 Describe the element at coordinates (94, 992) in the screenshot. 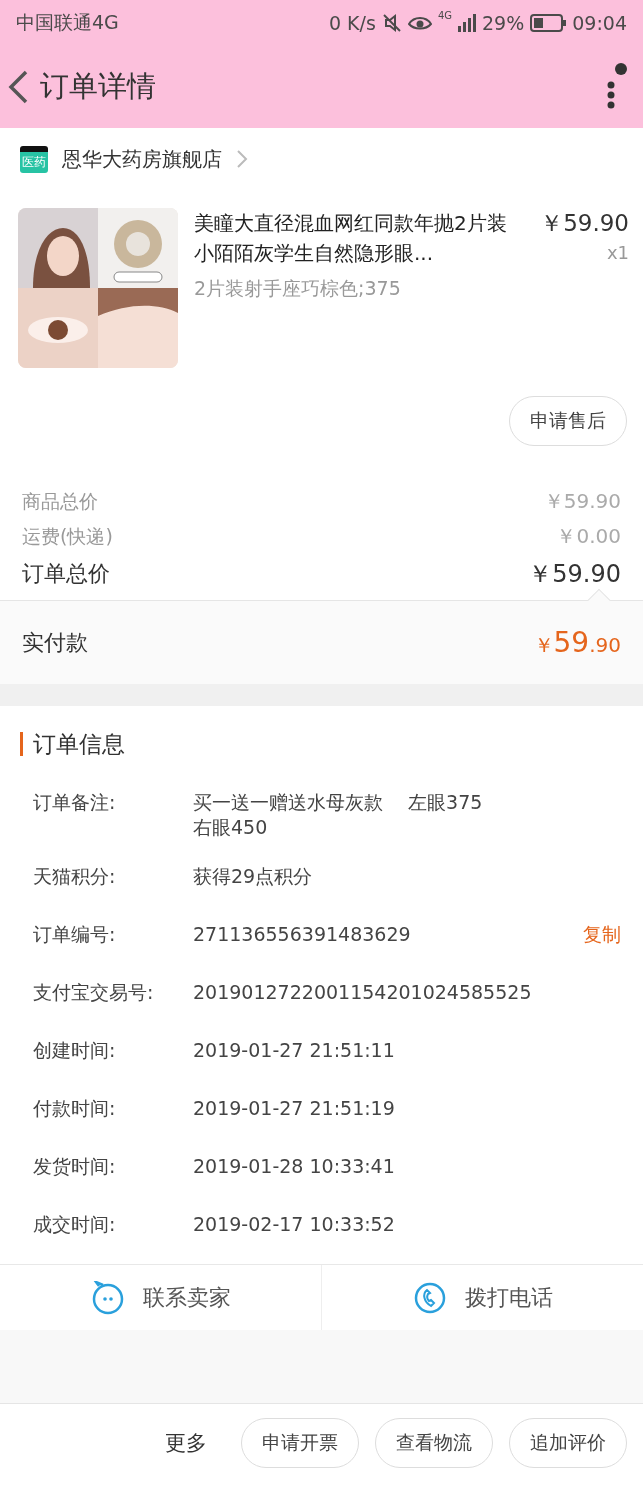

I see `info-label: 支付宝交易号:` at that location.